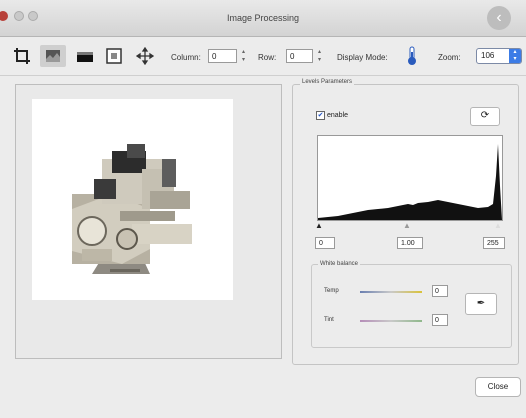  Describe the element at coordinates (325, 243) in the screenshot. I see `black-level-input: 0` at that location.